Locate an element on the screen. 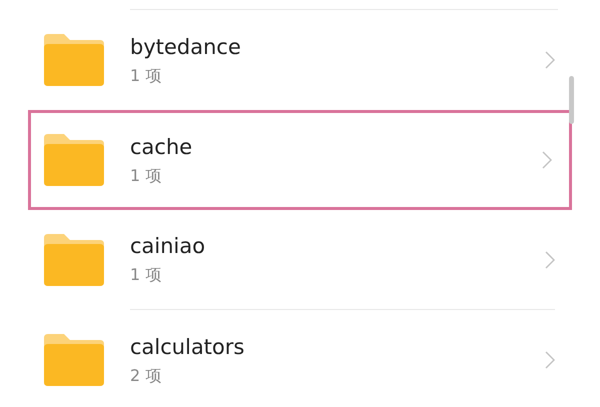 Image resolution: width=600 pixels, height=407 pixels. scrollbar is located at coordinates (571, 100).